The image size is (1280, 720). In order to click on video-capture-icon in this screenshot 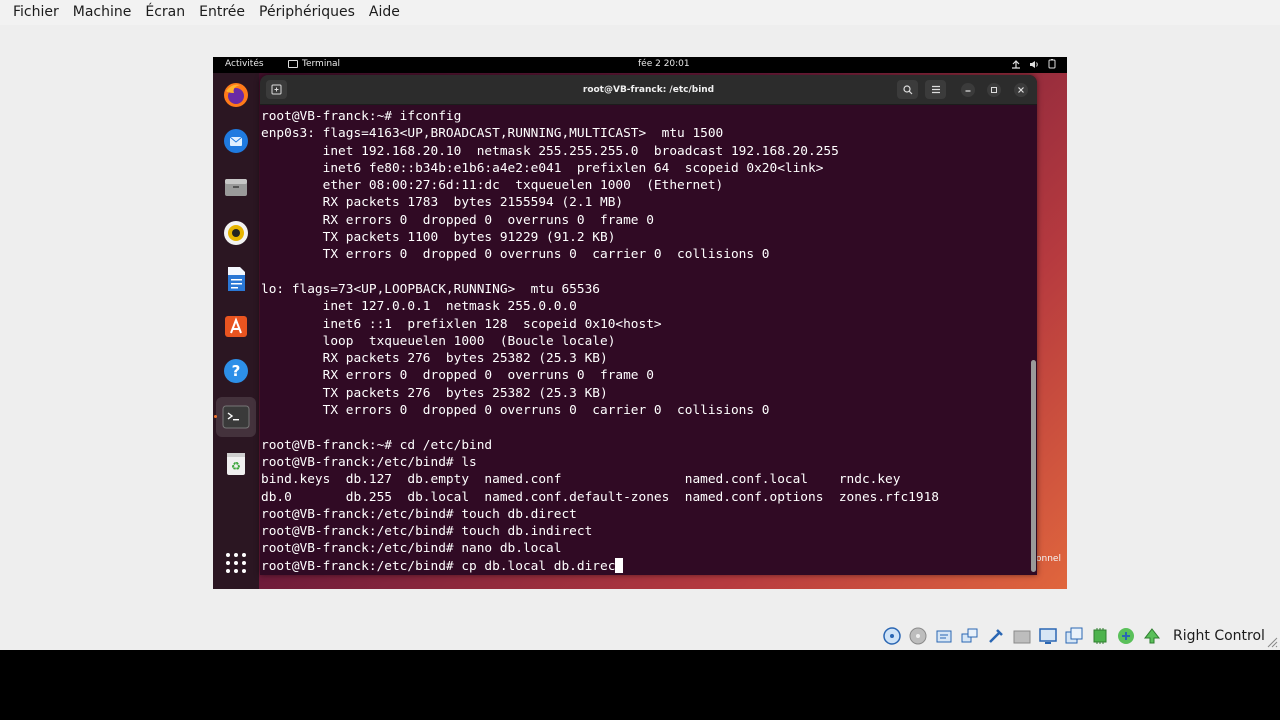, I will do `click(1073, 636)`.